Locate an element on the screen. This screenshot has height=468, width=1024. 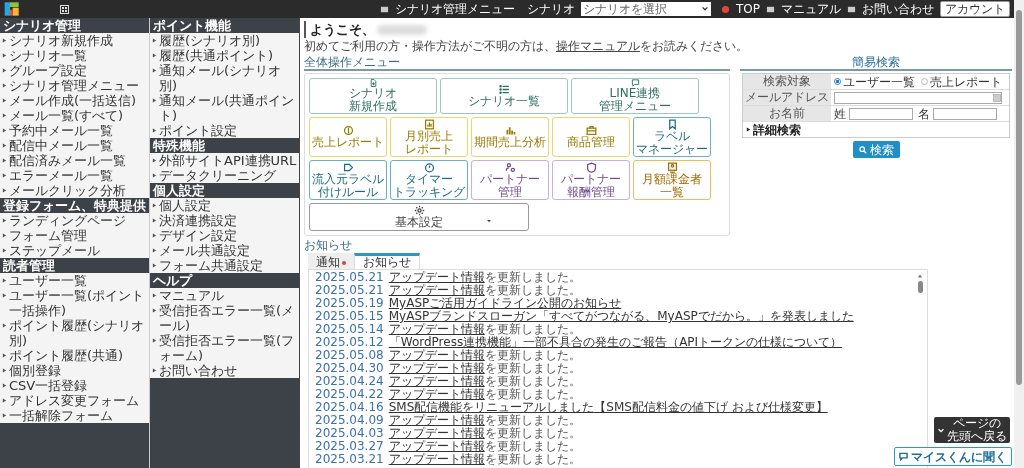
menu-tile: 流入元ラベル 付けルール is located at coordinates (348, 180).